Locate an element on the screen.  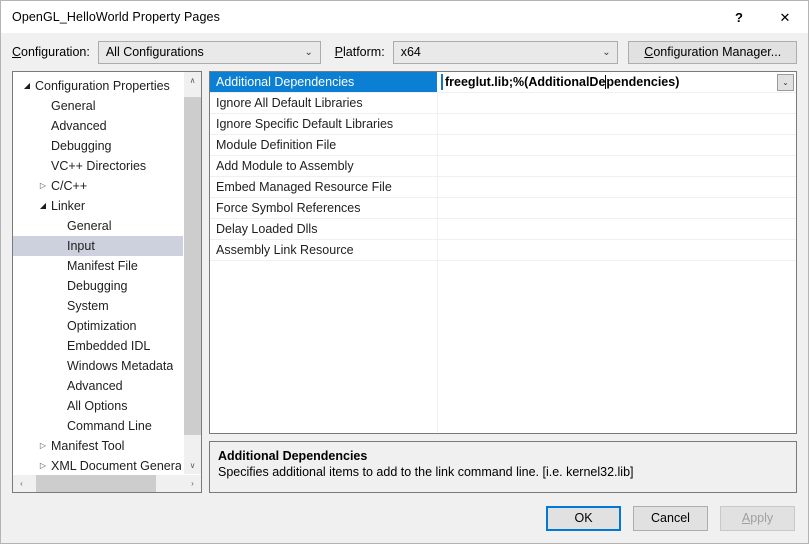
configuration-label-rest: onfiguration: is located at coordinates (55, 52).